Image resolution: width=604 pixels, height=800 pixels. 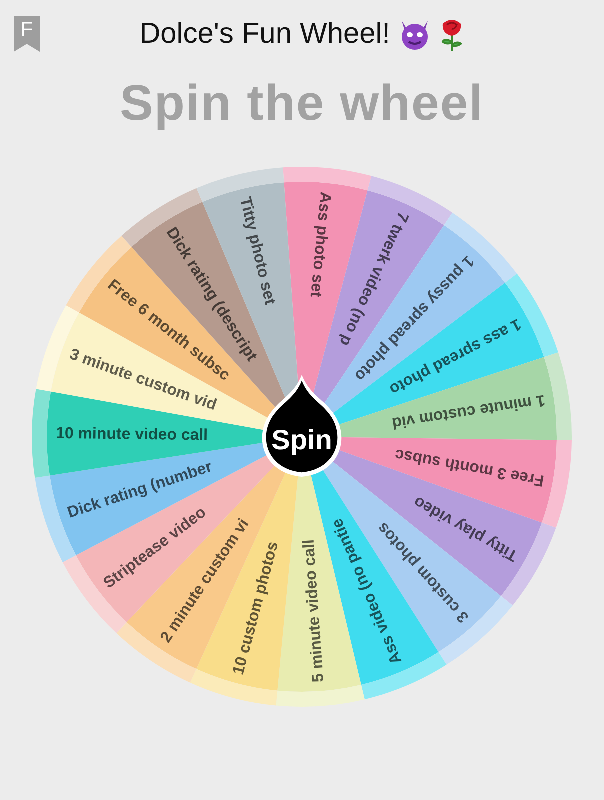 What do you see at coordinates (314, 611) in the screenshot?
I see `segment-label: 5 minute video call` at bounding box center [314, 611].